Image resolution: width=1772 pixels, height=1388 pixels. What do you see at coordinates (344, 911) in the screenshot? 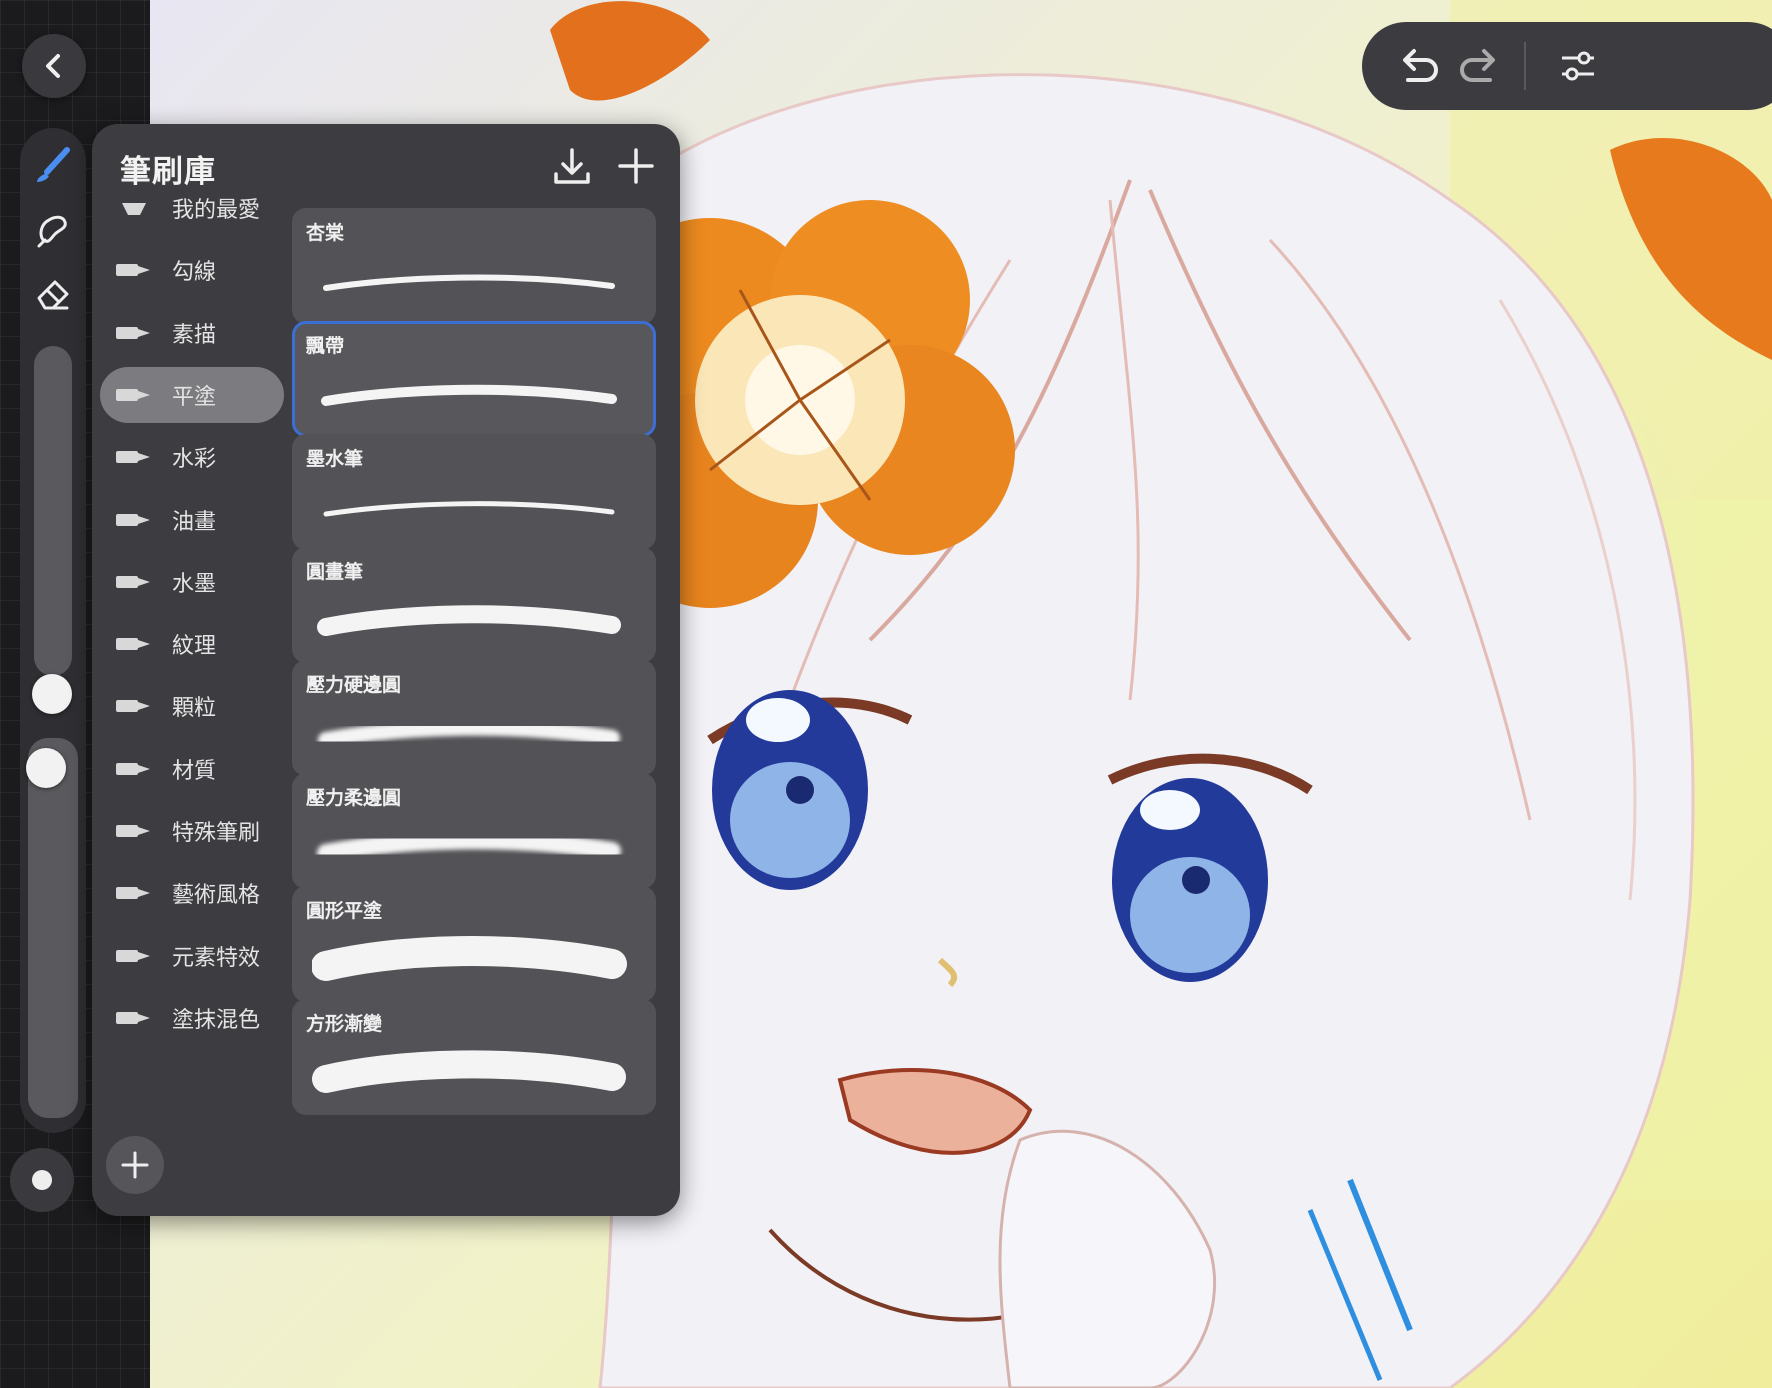
I see `brush-name: 圓形平塗` at bounding box center [344, 911].